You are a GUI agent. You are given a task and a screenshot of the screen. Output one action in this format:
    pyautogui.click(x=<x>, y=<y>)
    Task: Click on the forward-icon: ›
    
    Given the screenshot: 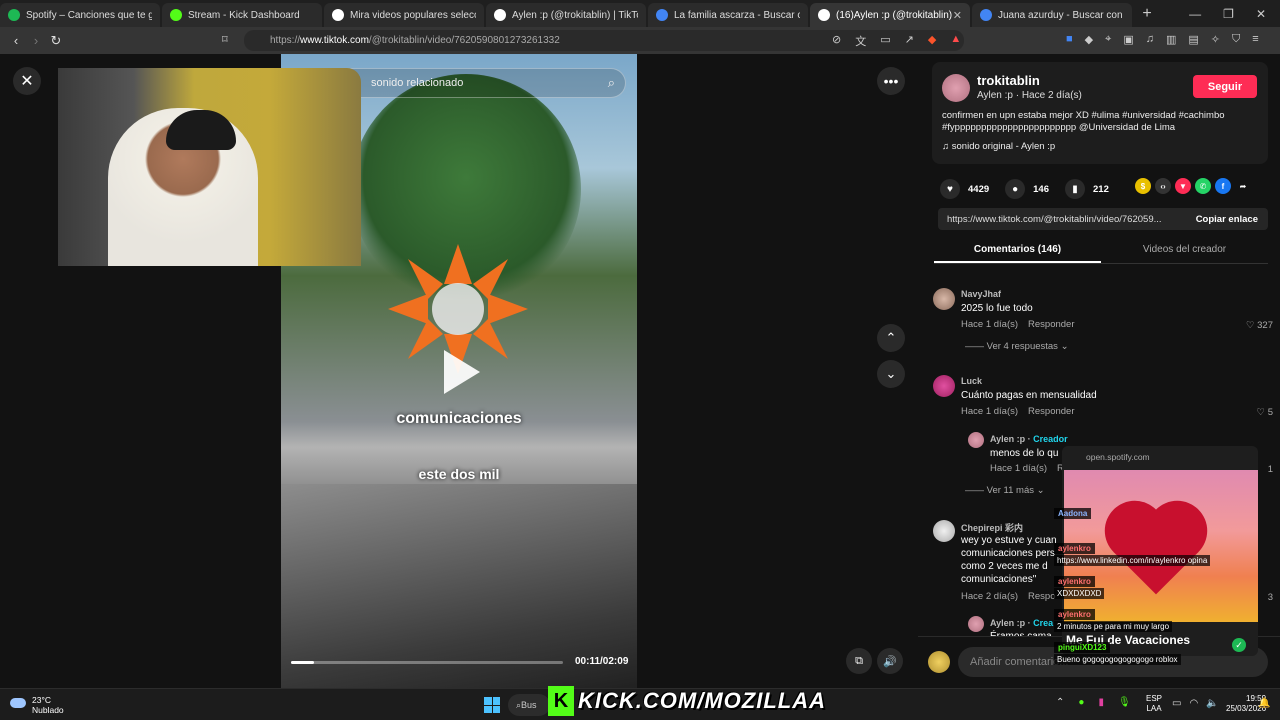 What is the action you would take?
    pyautogui.click(x=36, y=40)
    